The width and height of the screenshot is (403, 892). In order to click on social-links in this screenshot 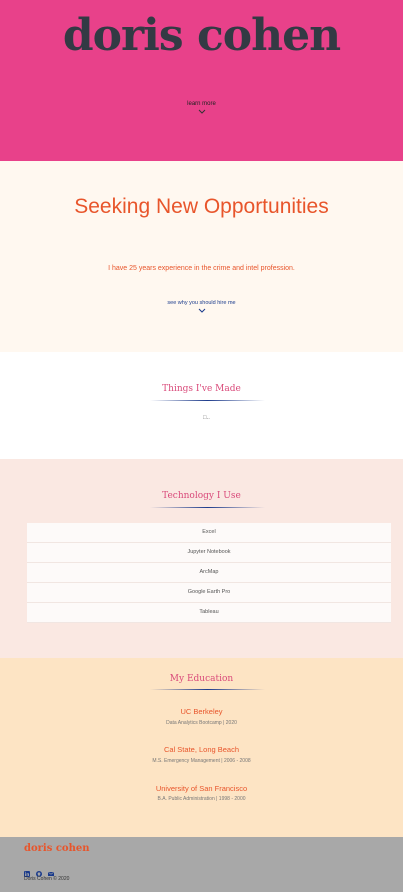, I will do `click(39, 870)`.